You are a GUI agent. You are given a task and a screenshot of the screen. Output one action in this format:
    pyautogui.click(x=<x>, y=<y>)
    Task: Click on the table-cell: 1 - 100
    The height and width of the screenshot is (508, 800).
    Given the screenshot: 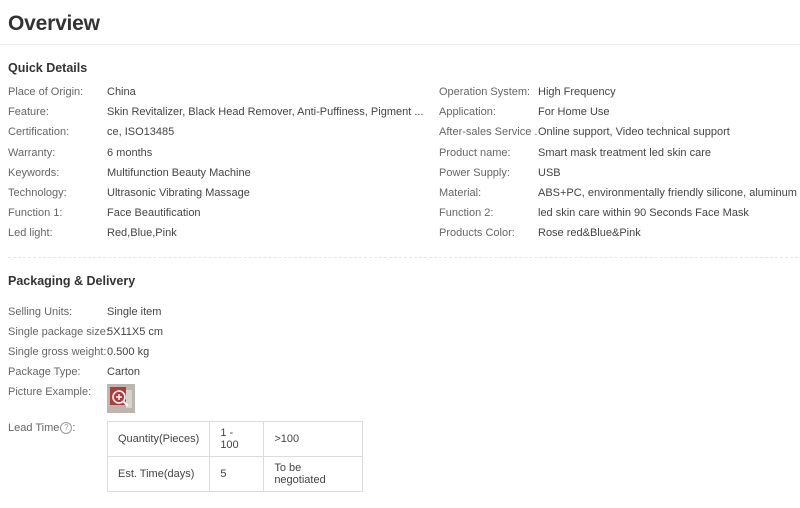 What is the action you would take?
    pyautogui.click(x=237, y=439)
    